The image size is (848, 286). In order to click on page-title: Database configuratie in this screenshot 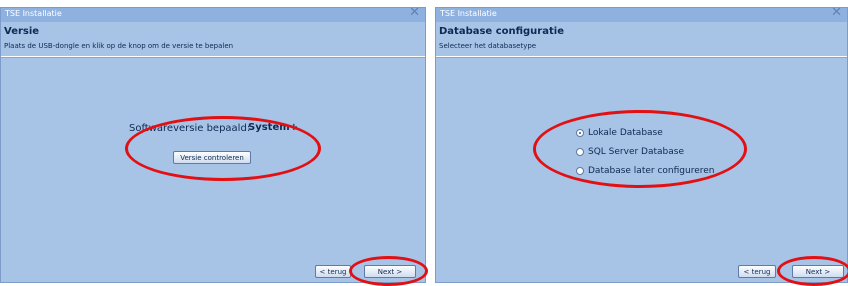, I will do `click(501, 31)`.